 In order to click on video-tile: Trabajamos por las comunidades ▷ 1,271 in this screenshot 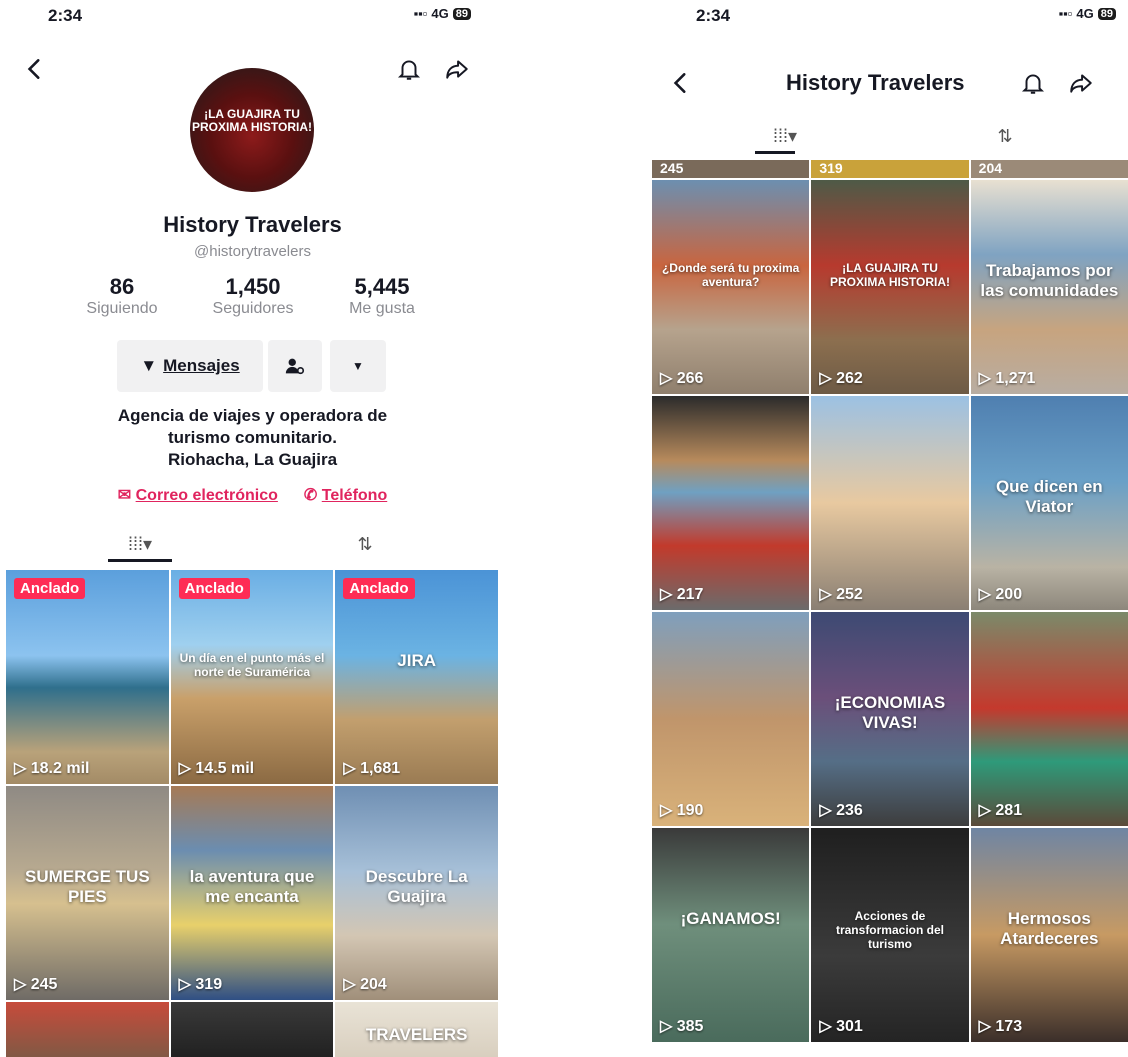, I will do `click(1049, 287)`.